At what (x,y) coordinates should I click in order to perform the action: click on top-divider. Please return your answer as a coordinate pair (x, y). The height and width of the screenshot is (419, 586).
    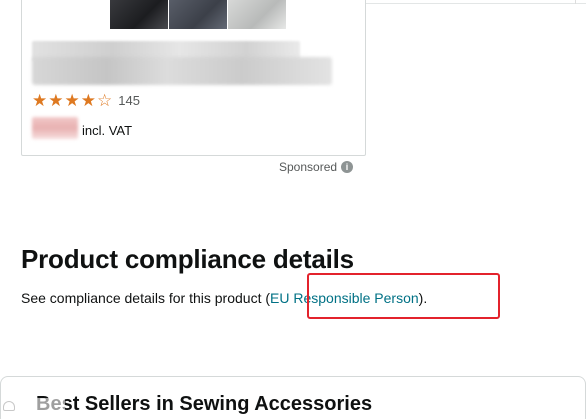
    Looking at the image, I should click on (476, 3).